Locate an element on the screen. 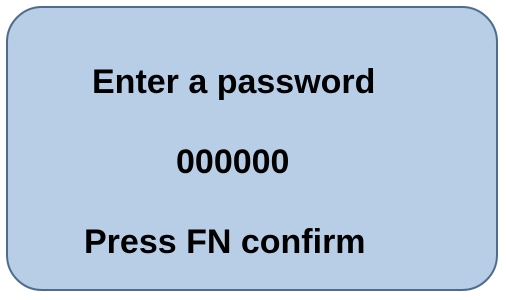 Image resolution: width=506 pixels, height=300 pixels. password-prompt: Enter a password is located at coordinates (234, 82).